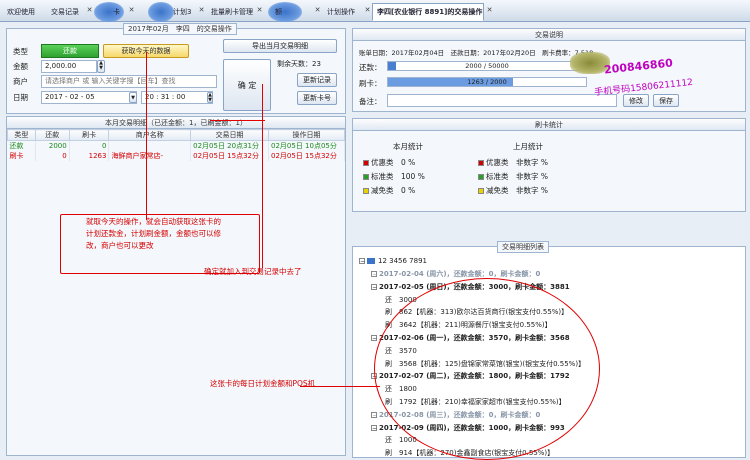 The width and height of the screenshot is (750, 460). I want to click on chevron-down-icon: ▼, so click(133, 97).